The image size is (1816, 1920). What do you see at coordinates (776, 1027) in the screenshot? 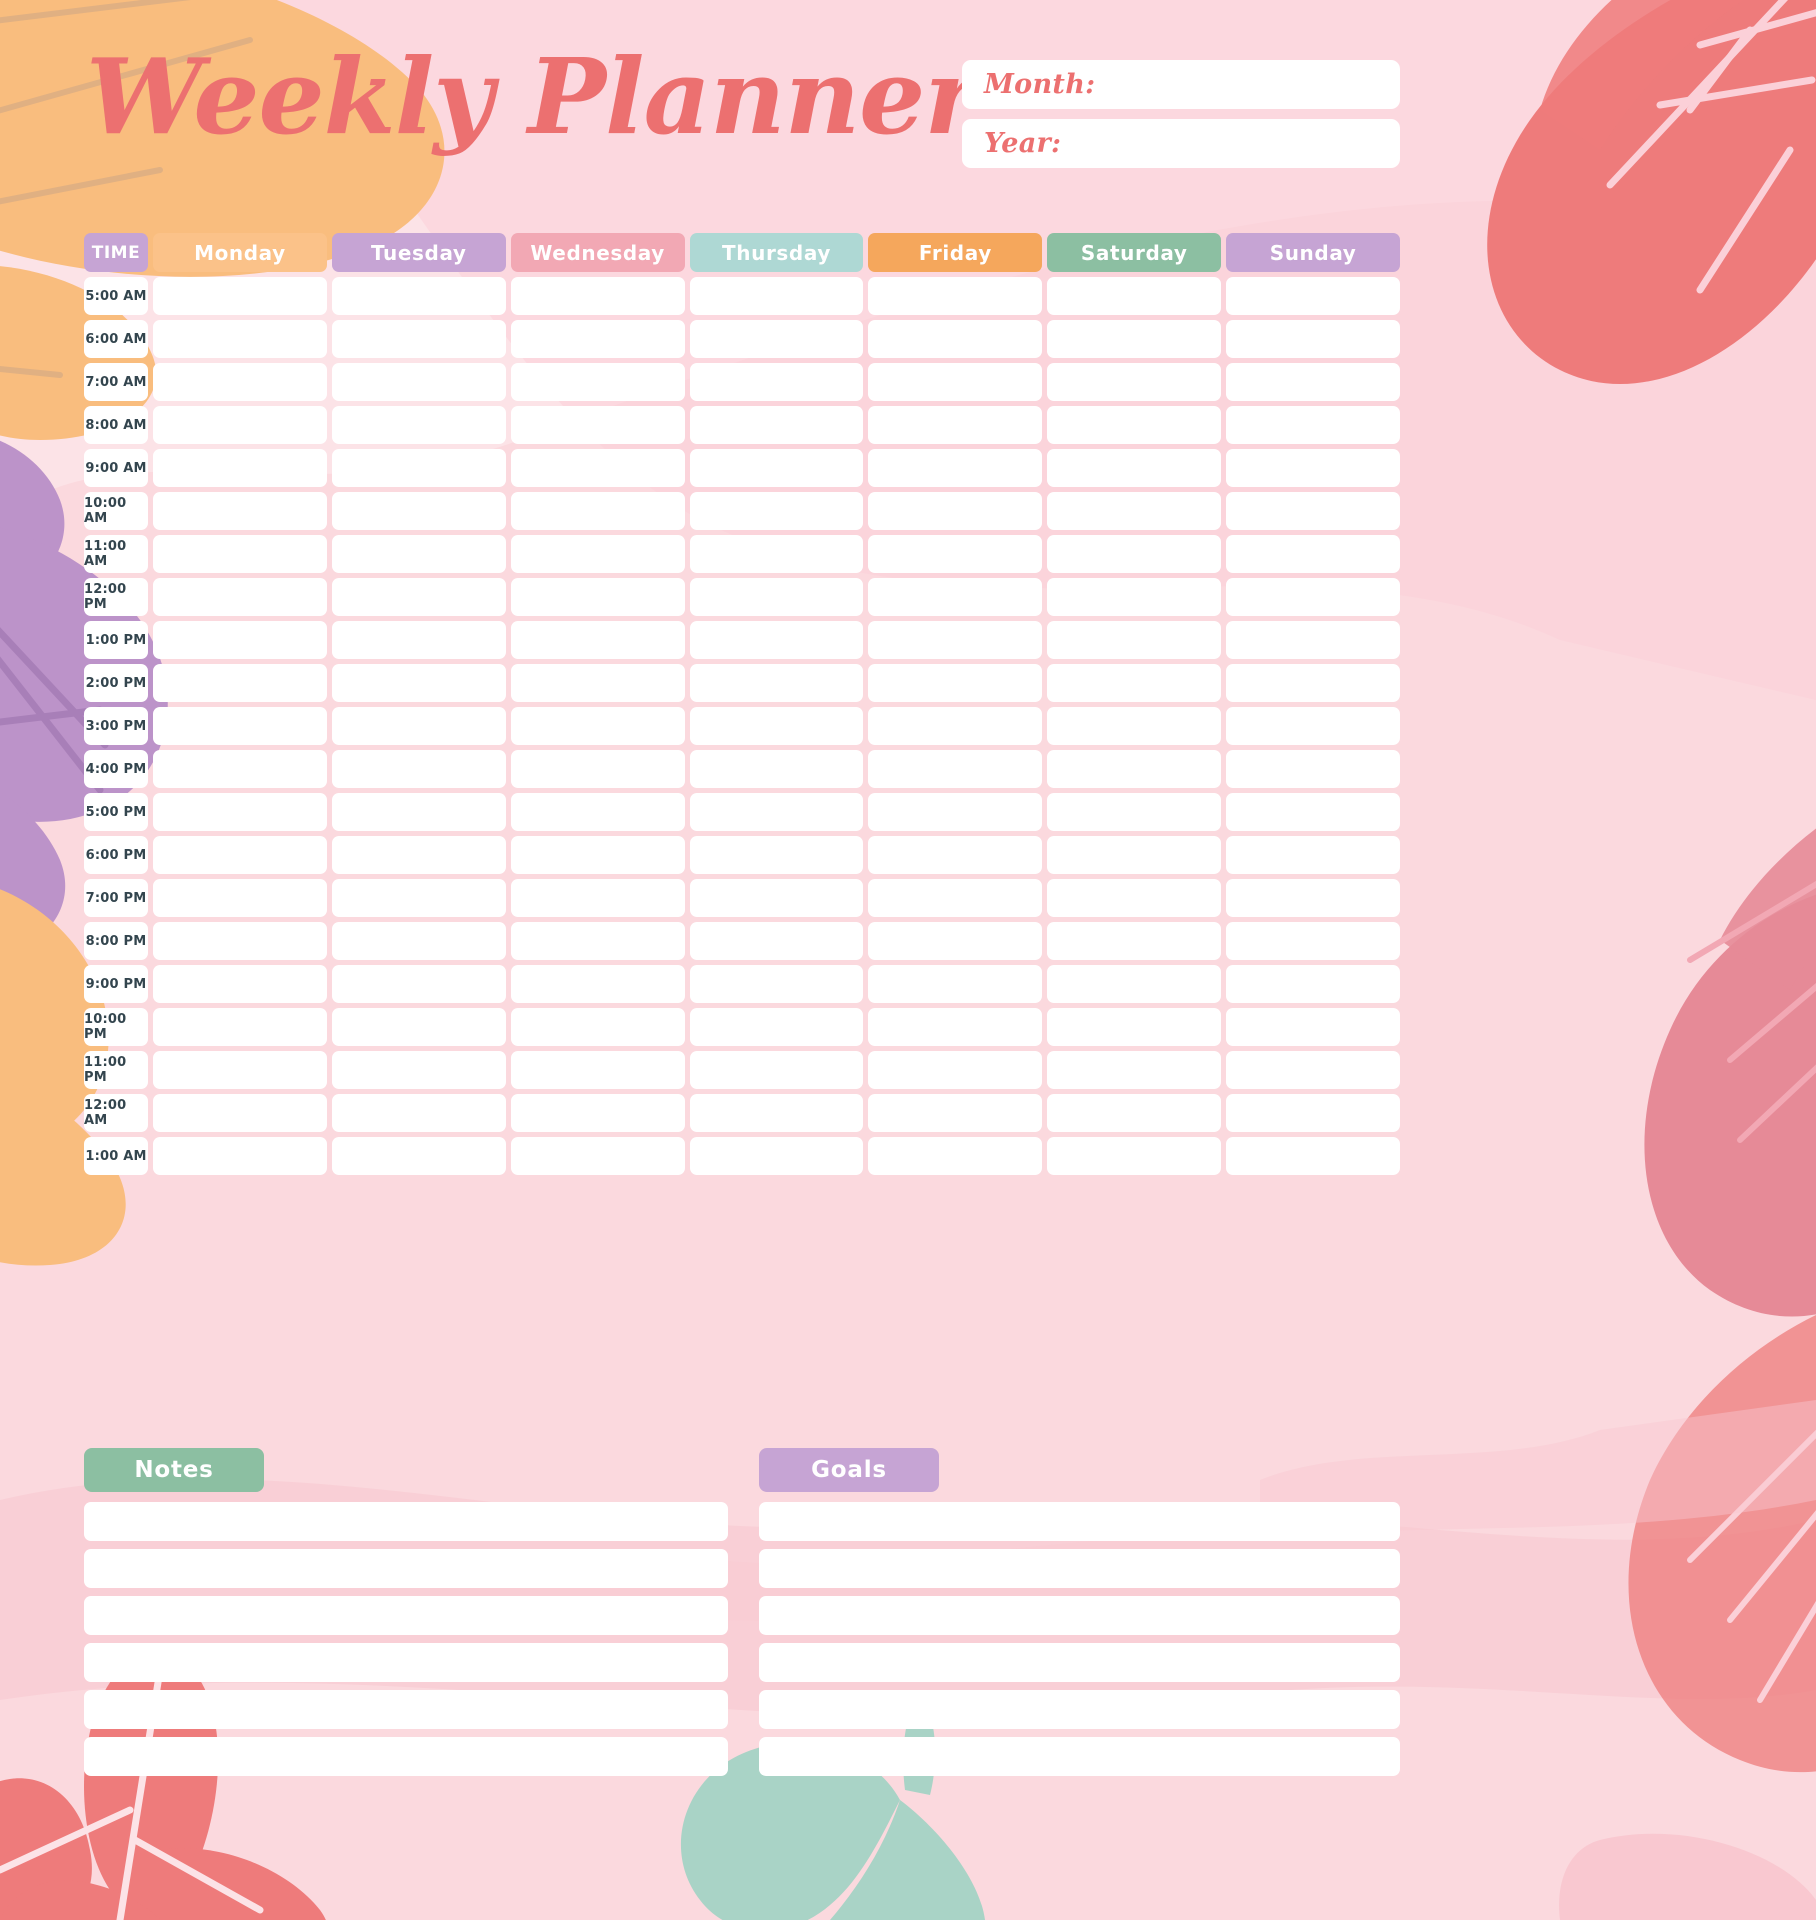
I see `slot-thursday-1000PM` at bounding box center [776, 1027].